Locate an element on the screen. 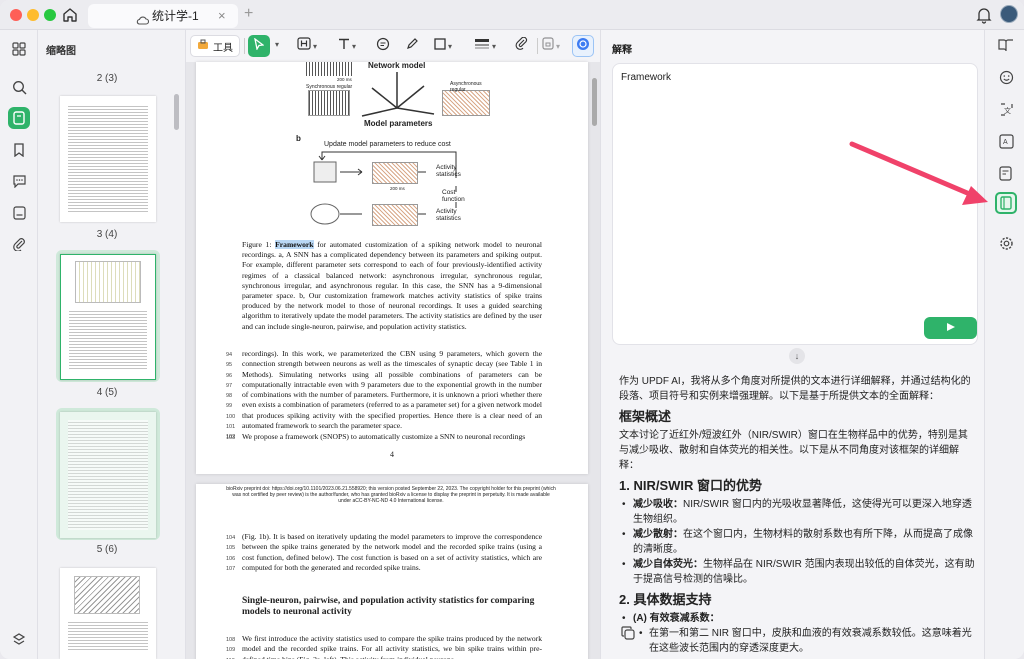  line-style-button: ▾ is located at coordinates (485, 46).